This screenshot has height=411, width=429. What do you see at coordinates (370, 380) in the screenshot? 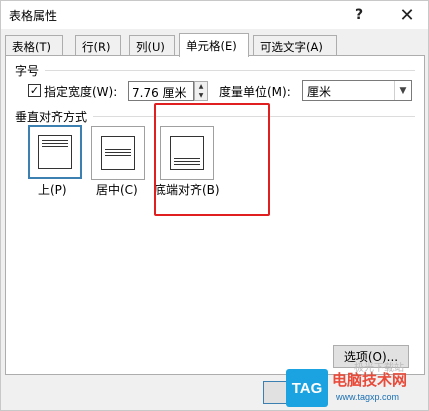
I see `watermark-name: 电脑技术网` at bounding box center [370, 380].